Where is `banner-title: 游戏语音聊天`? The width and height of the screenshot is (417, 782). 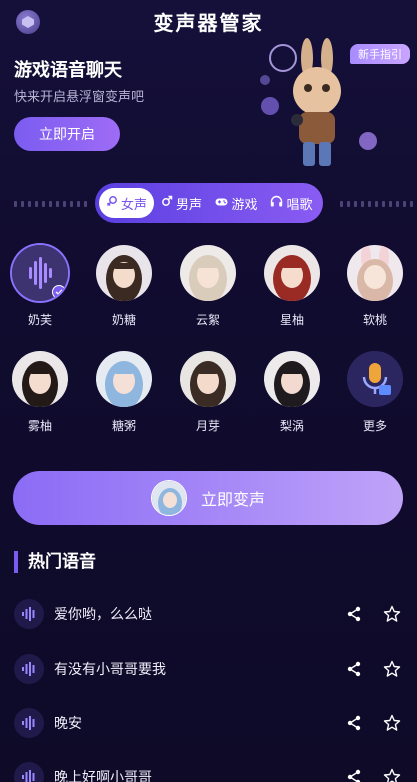 banner-title: 游戏语音聊天 is located at coordinates (68, 70).